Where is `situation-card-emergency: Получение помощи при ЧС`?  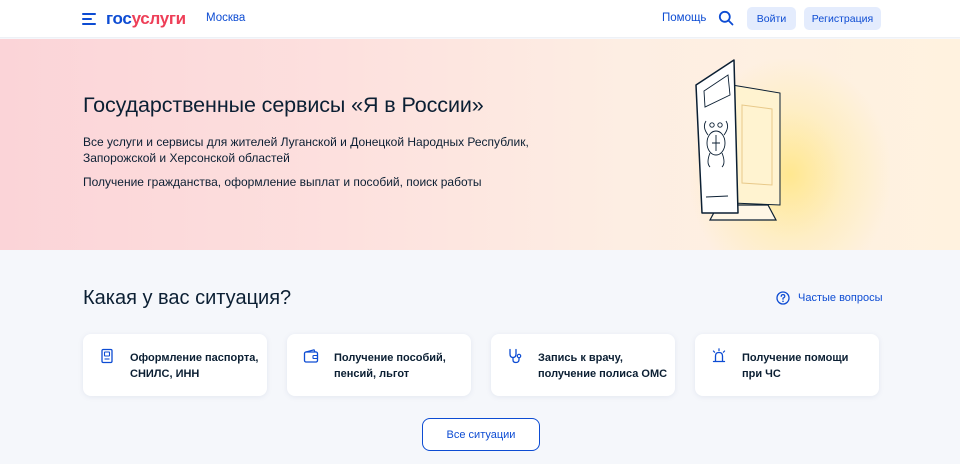 situation-card-emergency: Получение помощи при ЧС is located at coordinates (787, 365).